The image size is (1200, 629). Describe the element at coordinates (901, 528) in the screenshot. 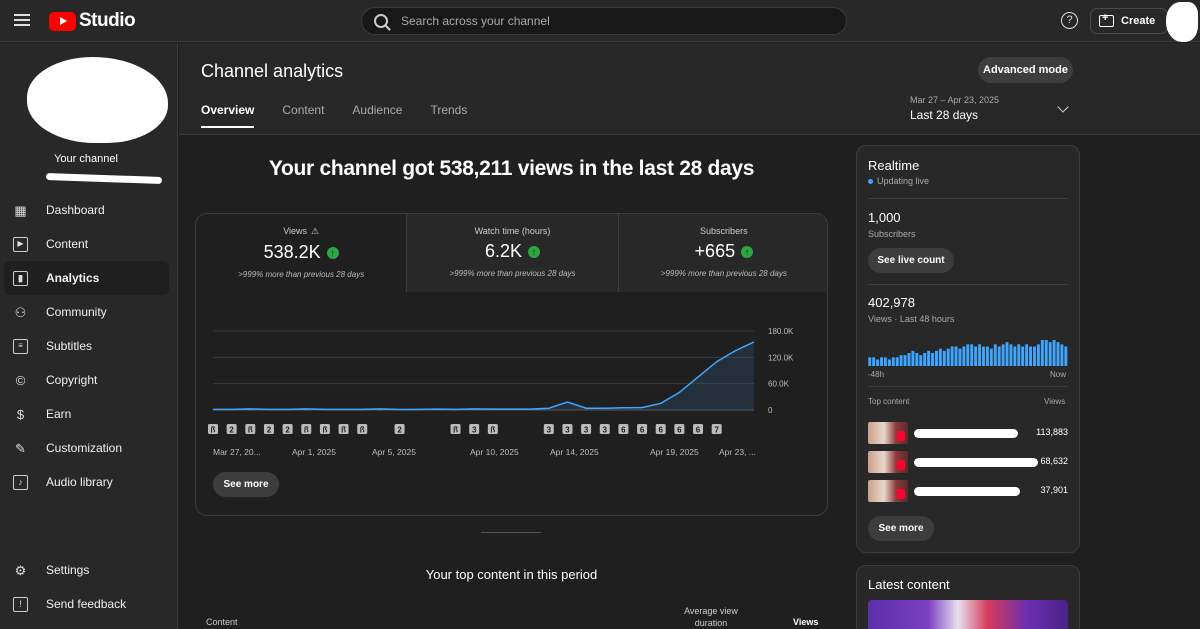

I see `realtime-see-more-button: See more` at that location.